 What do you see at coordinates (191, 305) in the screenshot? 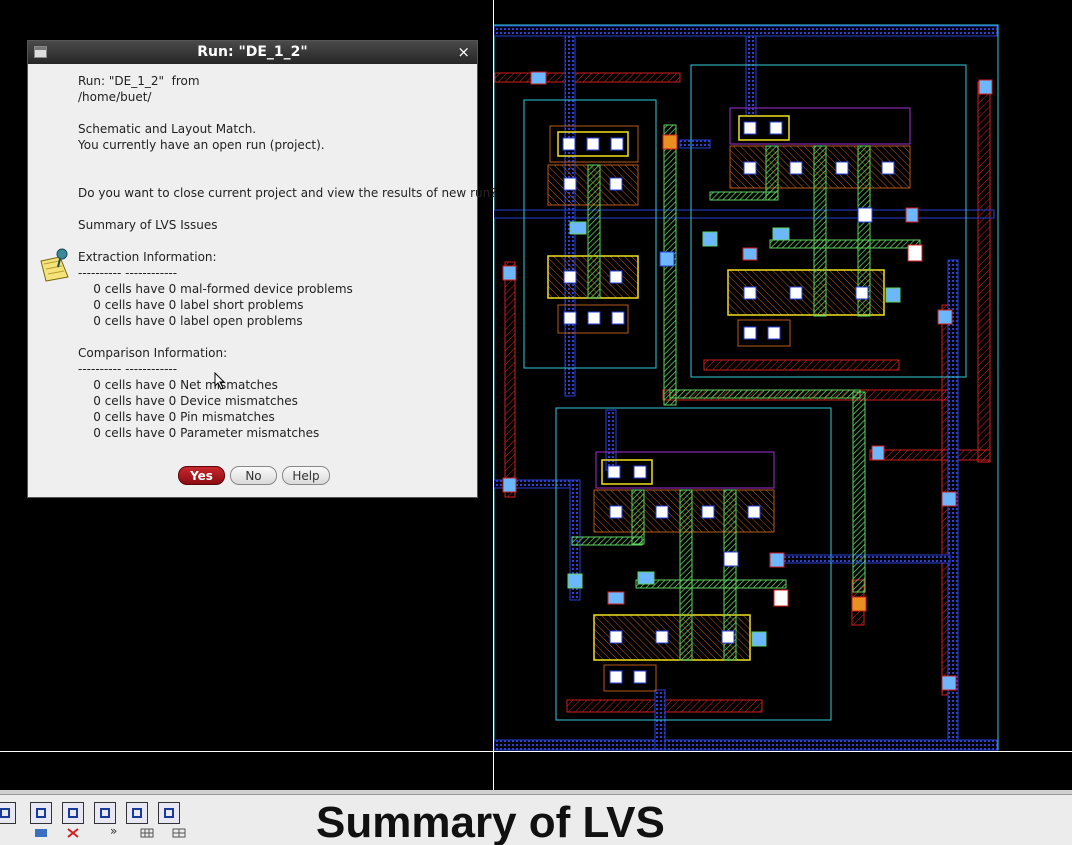
I see `message-line: 0 cells have 0 label short problems` at bounding box center [191, 305].